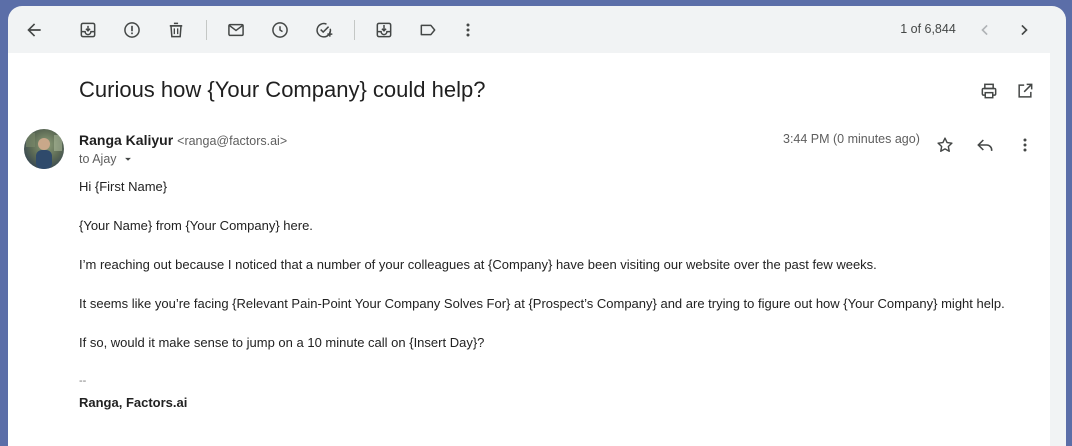 The height and width of the screenshot is (446, 1072). What do you see at coordinates (1025, 145) in the screenshot?
I see `message-more-icon` at bounding box center [1025, 145].